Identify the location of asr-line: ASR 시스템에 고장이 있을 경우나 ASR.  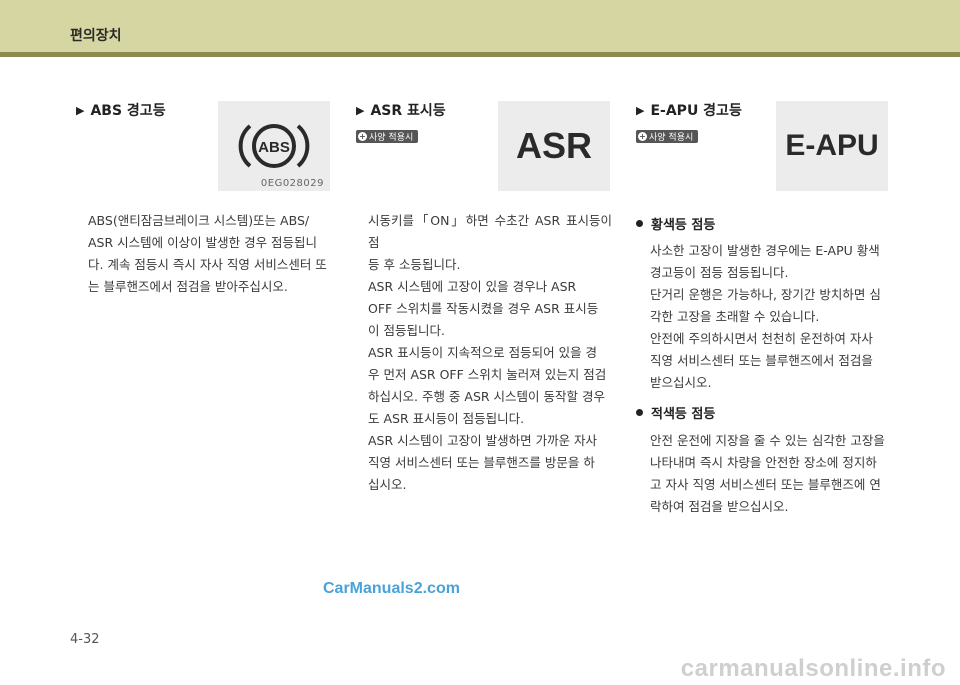
(472, 286).